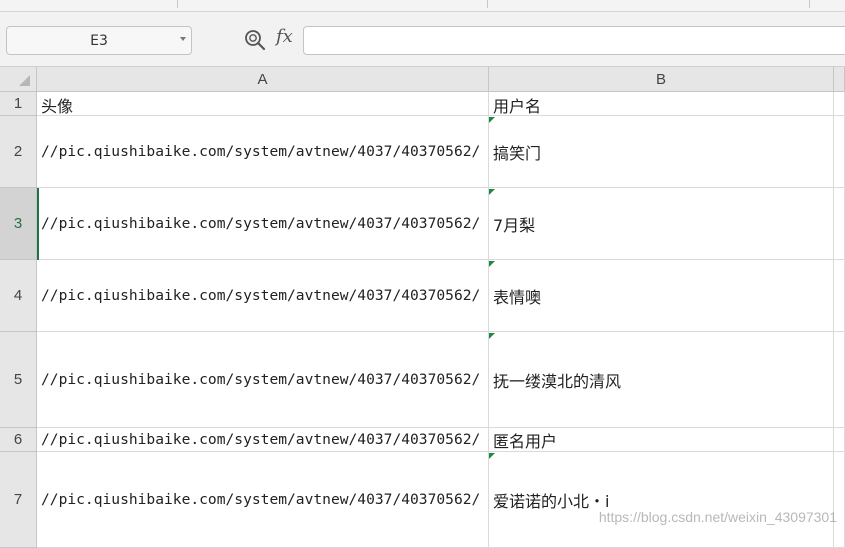 The image size is (845, 548). I want to click on column-header-b: B, so click(661, 79).